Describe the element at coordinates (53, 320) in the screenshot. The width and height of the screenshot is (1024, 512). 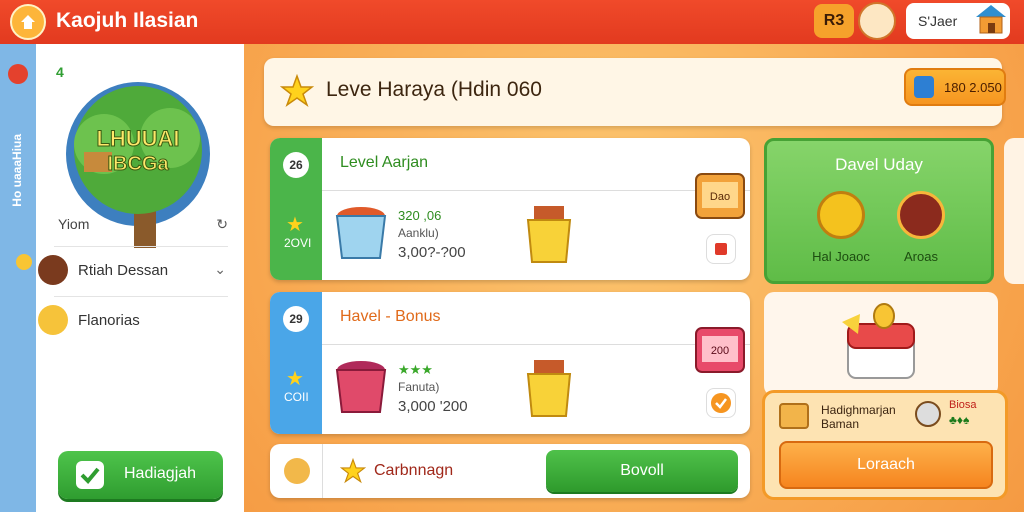
I see `snail-icon` at that location.